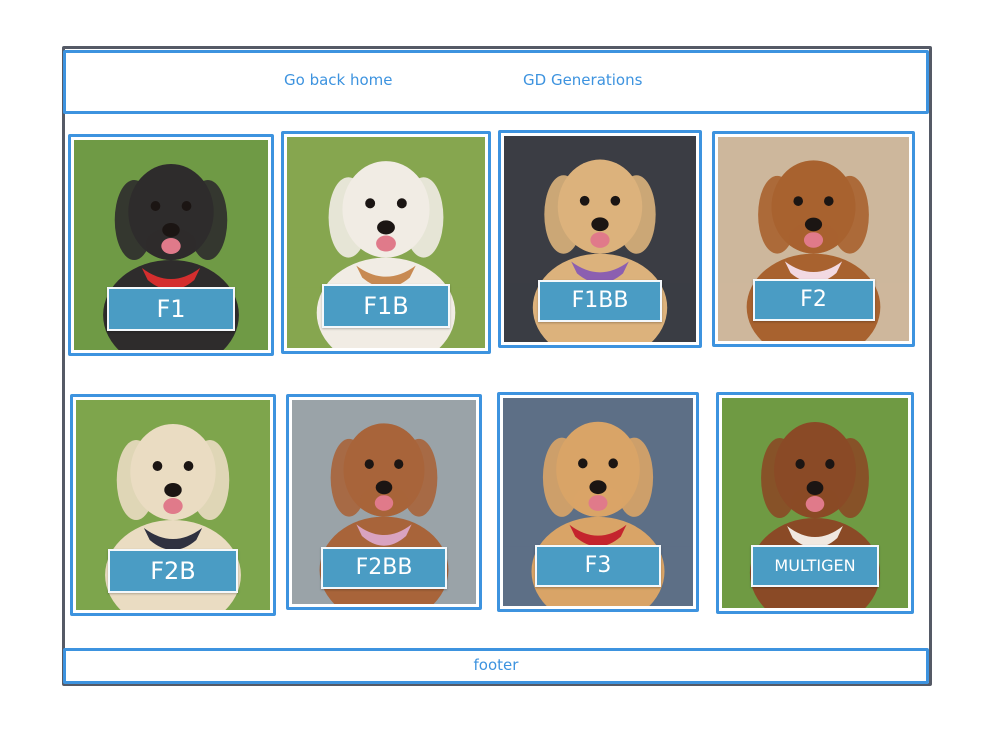 Image resolution: width=996 pixels, height=732 pixels. Describe the element at coordinates (598, 566) in the screenshot. I see `generation-label: F3` at that location.